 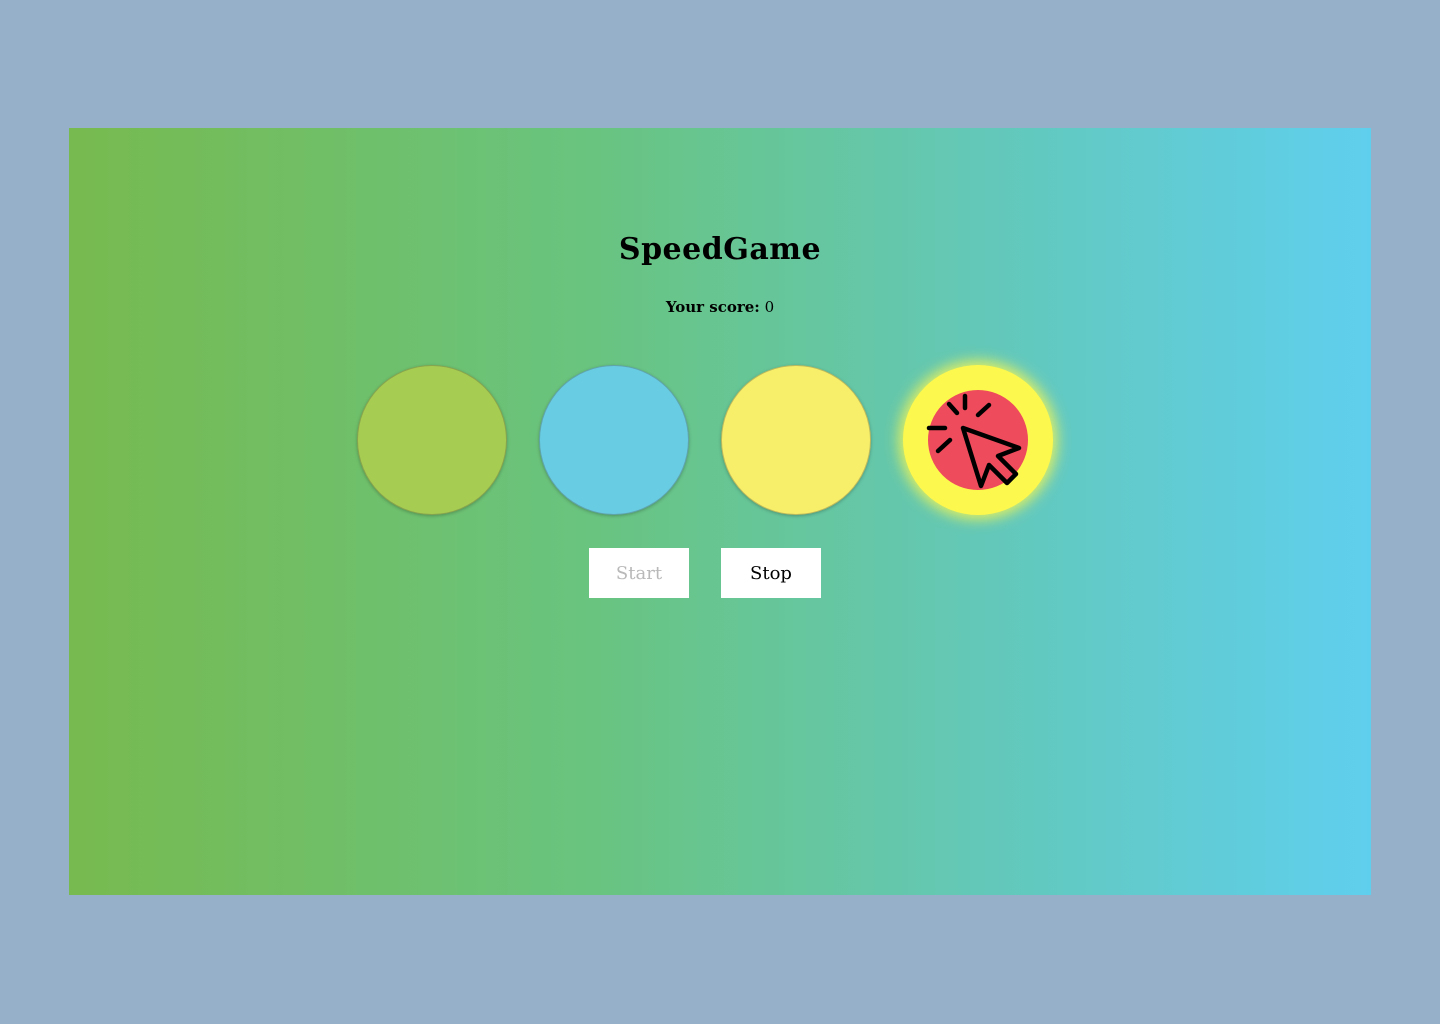 I want to click on circle-green, so click(x=432, y=440).